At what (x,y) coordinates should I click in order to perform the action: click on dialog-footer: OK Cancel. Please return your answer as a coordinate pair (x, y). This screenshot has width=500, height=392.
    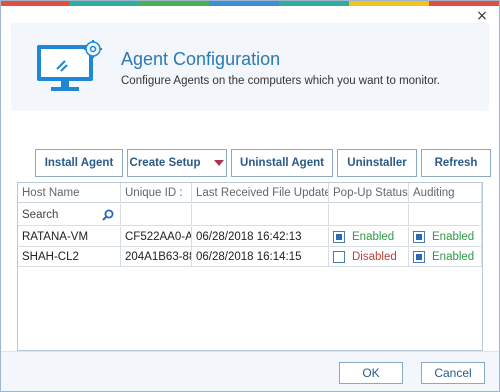
    Looking at the image, I should click on (250, 371).